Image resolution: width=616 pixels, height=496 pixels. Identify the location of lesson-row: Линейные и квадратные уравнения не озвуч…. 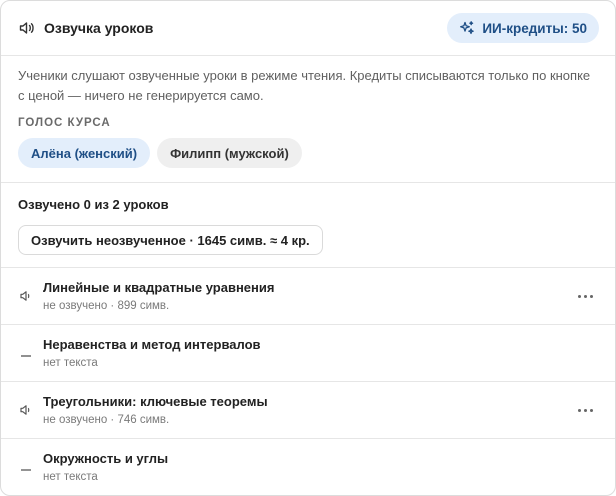
(308, 295).